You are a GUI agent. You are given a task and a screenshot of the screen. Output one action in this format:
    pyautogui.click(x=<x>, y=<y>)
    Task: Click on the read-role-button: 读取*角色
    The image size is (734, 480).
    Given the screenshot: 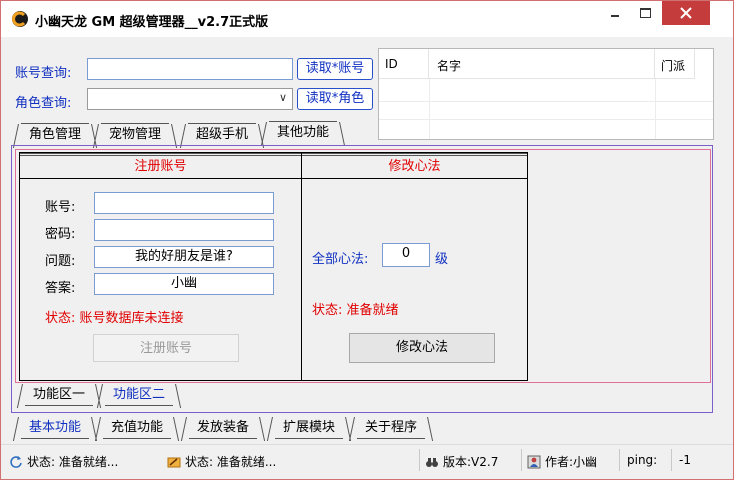 What is the action you would take?
    pyautogui.click(x=335, y=99)
    